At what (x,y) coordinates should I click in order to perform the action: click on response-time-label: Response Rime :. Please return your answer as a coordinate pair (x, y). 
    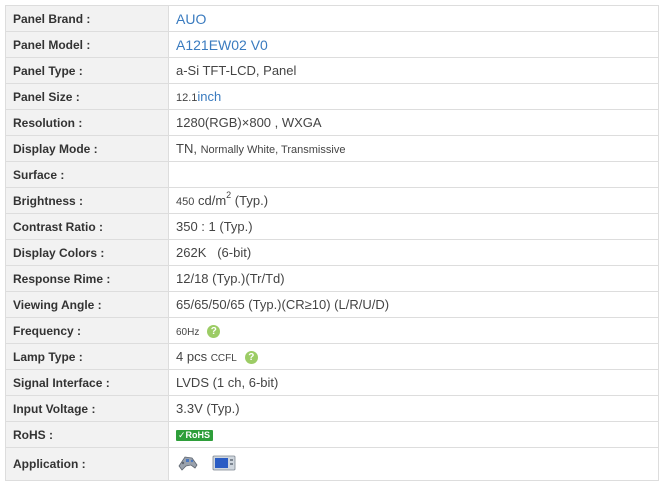
    Looking at the image, I should click on (87, 278).